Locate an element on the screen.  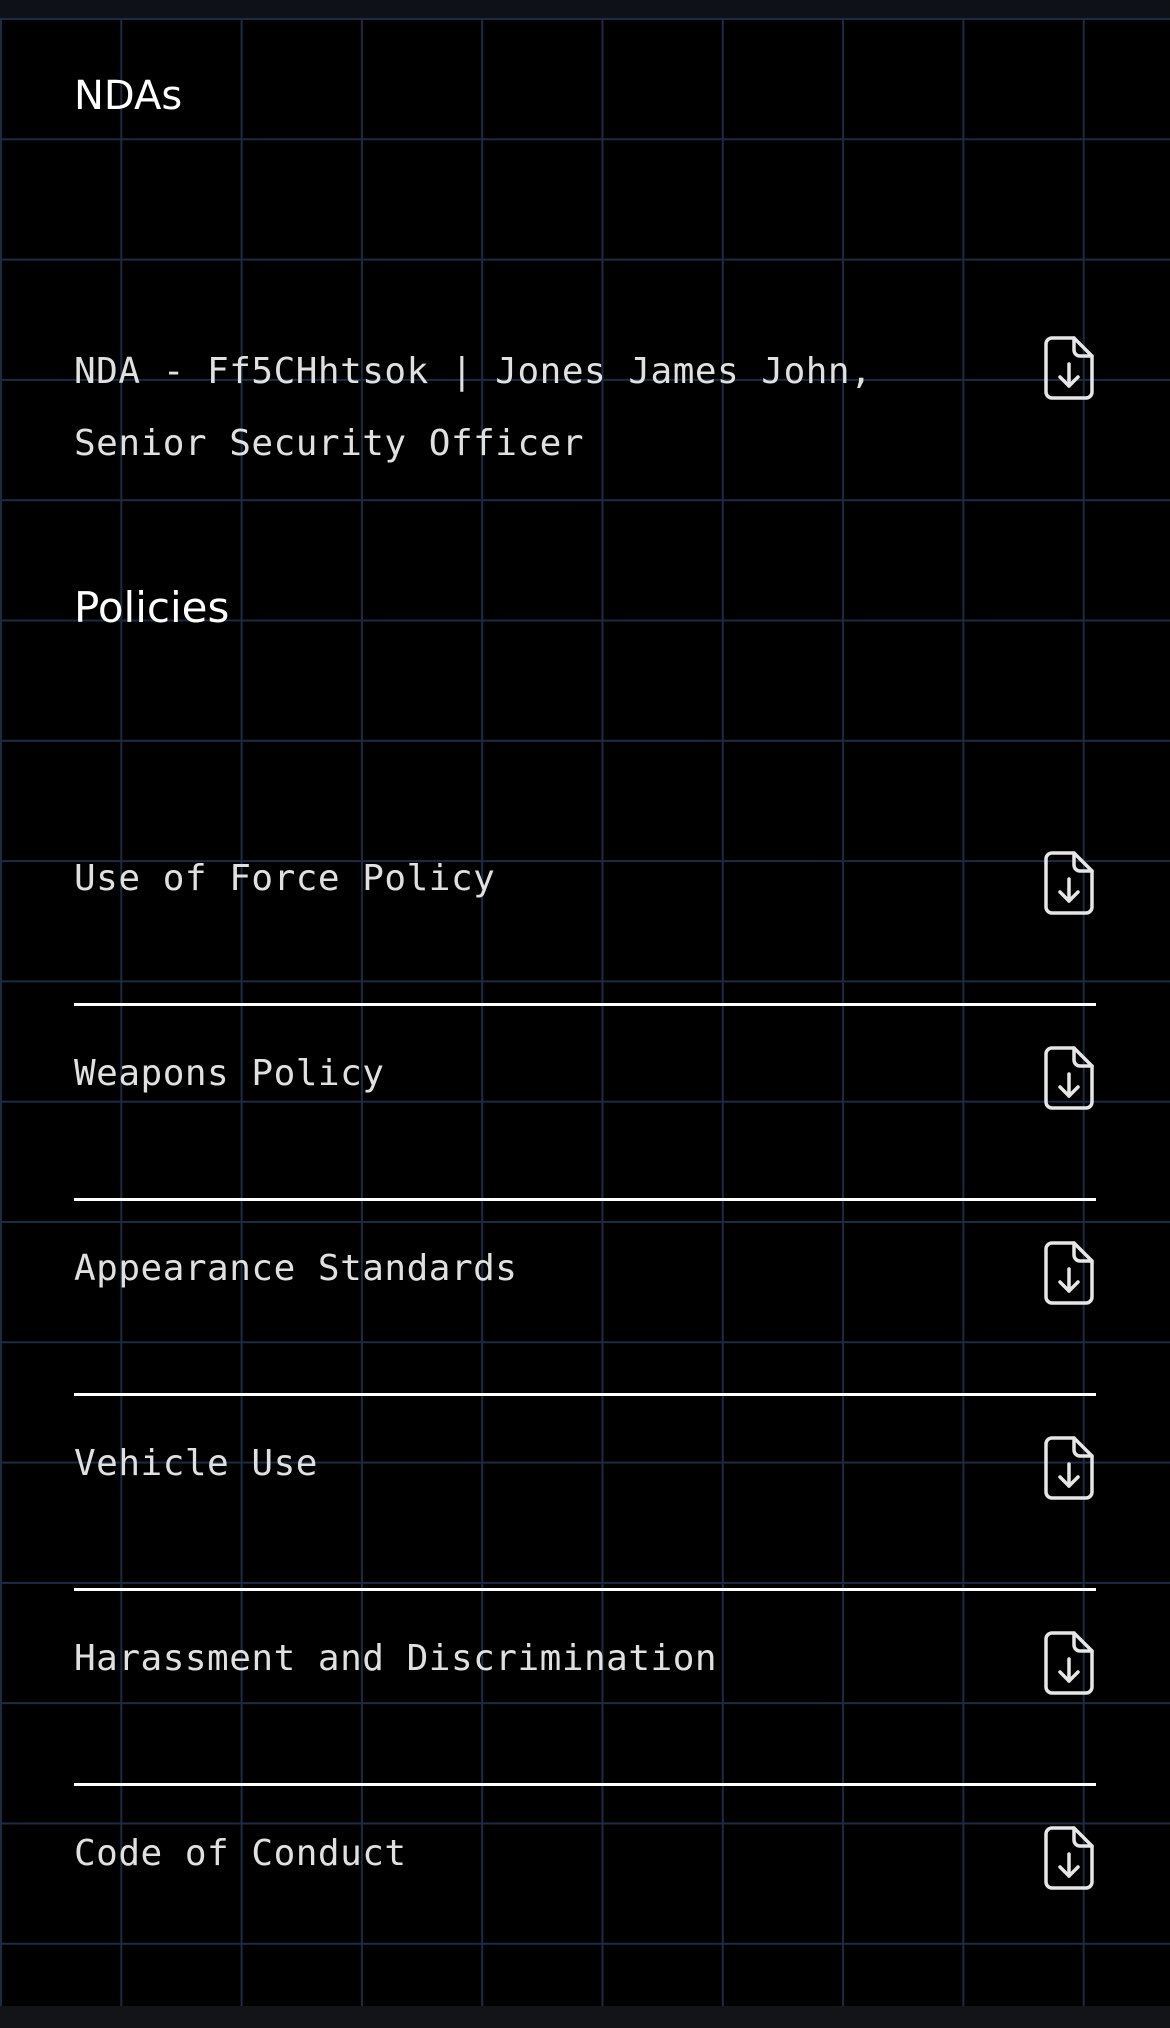
nda-section-title: NDAs is located at coordinates (128, 96).